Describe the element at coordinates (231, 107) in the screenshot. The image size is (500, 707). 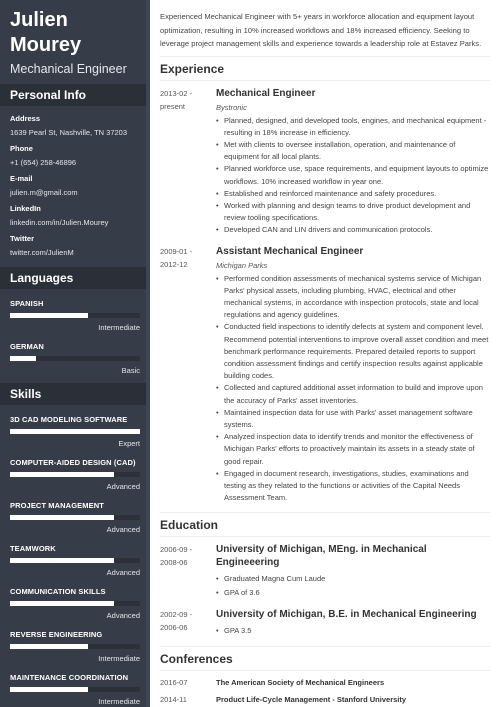
I see `entry-company: Bystronic` at that location.